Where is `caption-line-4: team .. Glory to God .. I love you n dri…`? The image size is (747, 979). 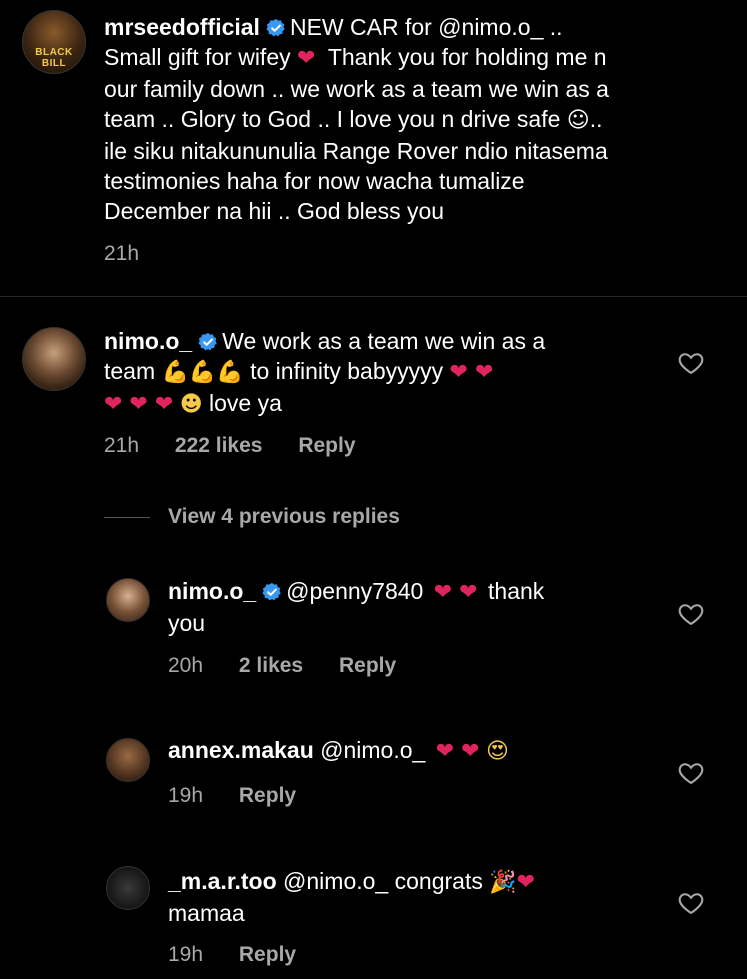 caption-line-4: team .. Glory to God .. I love you n dri… is located at coordinates (332, 119).